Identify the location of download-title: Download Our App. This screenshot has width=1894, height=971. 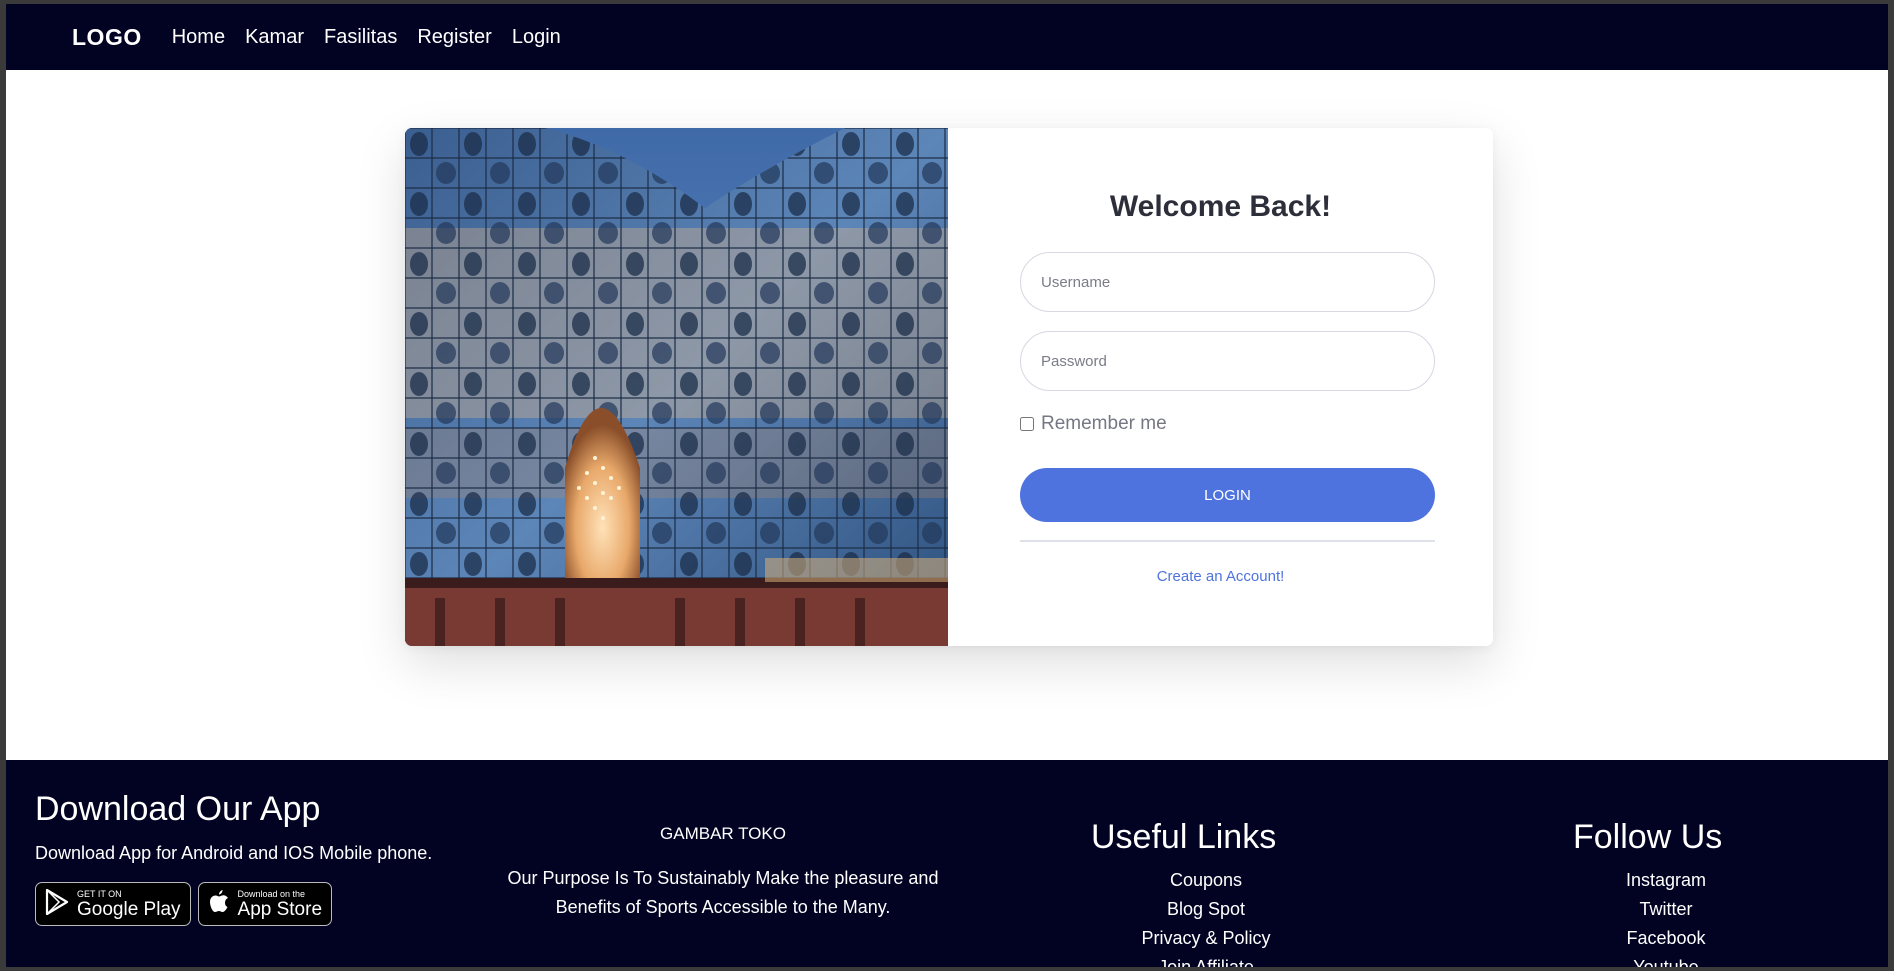
(178, 809).